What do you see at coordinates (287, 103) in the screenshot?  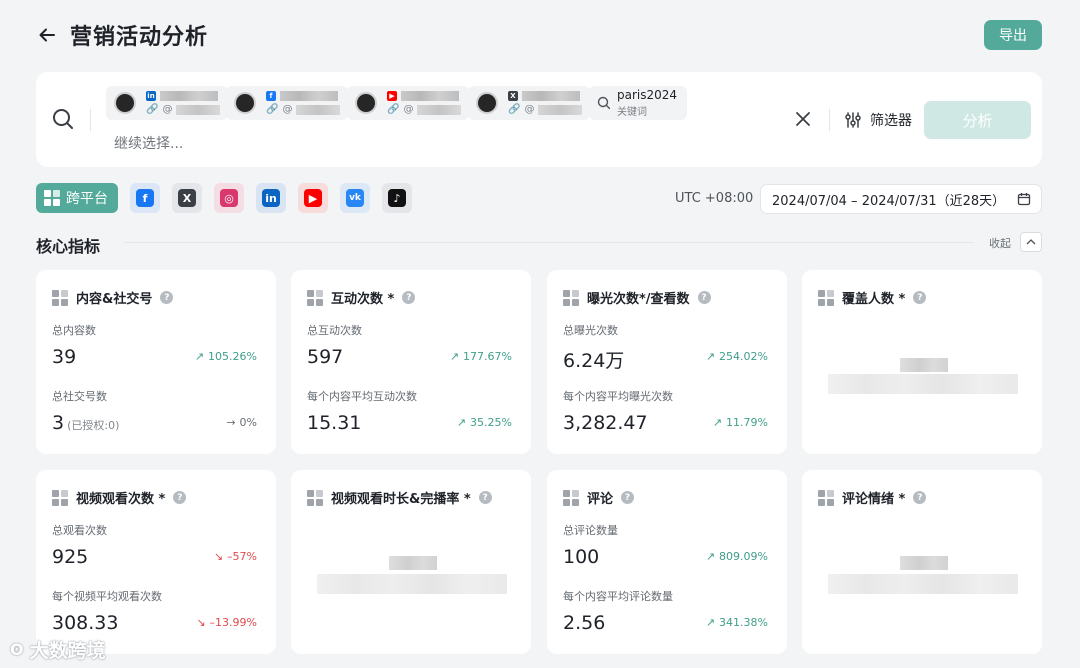 I see `account-chip-facebook: f 🔗 @` at bounding box center [287, 103].